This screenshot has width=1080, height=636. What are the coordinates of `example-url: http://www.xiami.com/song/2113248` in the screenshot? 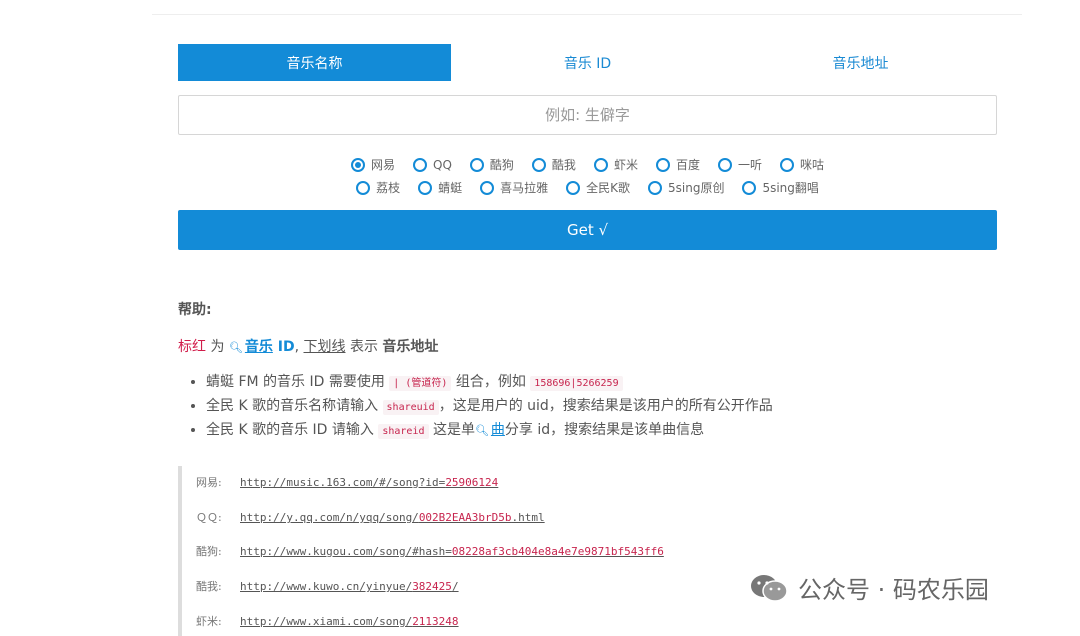 It's located at (349, 621).